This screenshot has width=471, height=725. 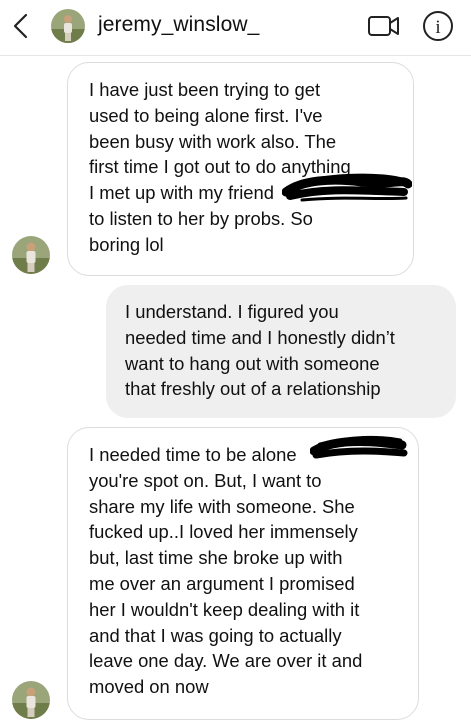 I want to click on message-line: me over an argument I promised, so click(x=222, y=583).